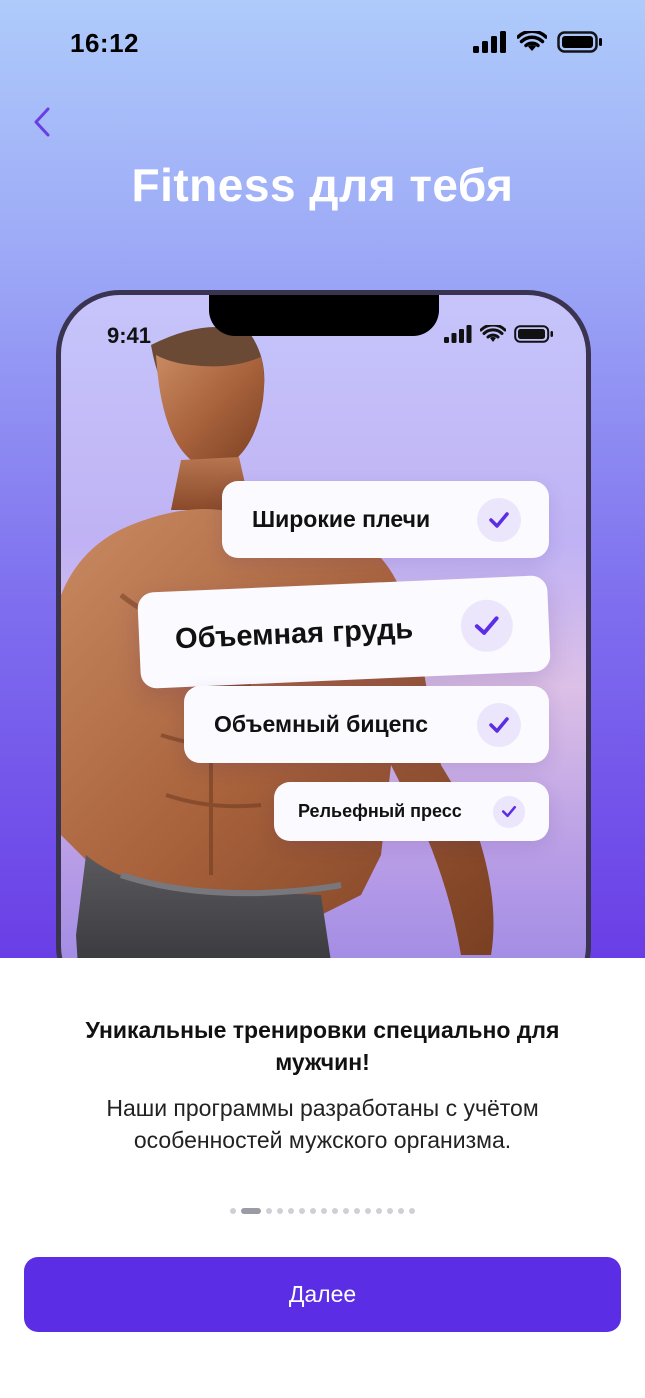 This screenshot has width=645, height=1398. I want to click on feature-label: Объемный бицепс, so click(321, 724).